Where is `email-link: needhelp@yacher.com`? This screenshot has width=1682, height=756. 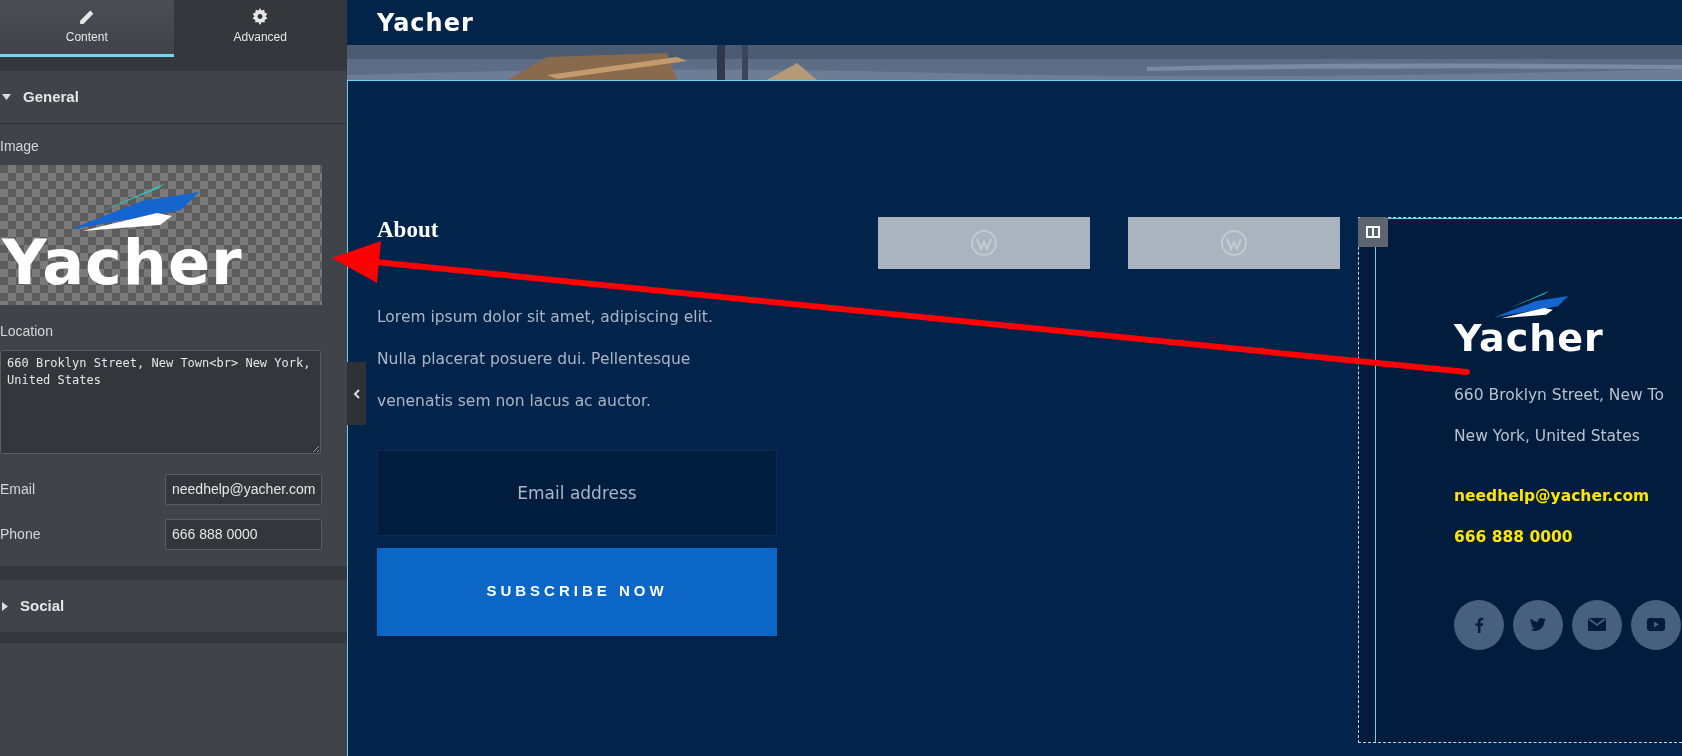 email-link: needhelp@yacher.com is located at coordinates (1568, 497).